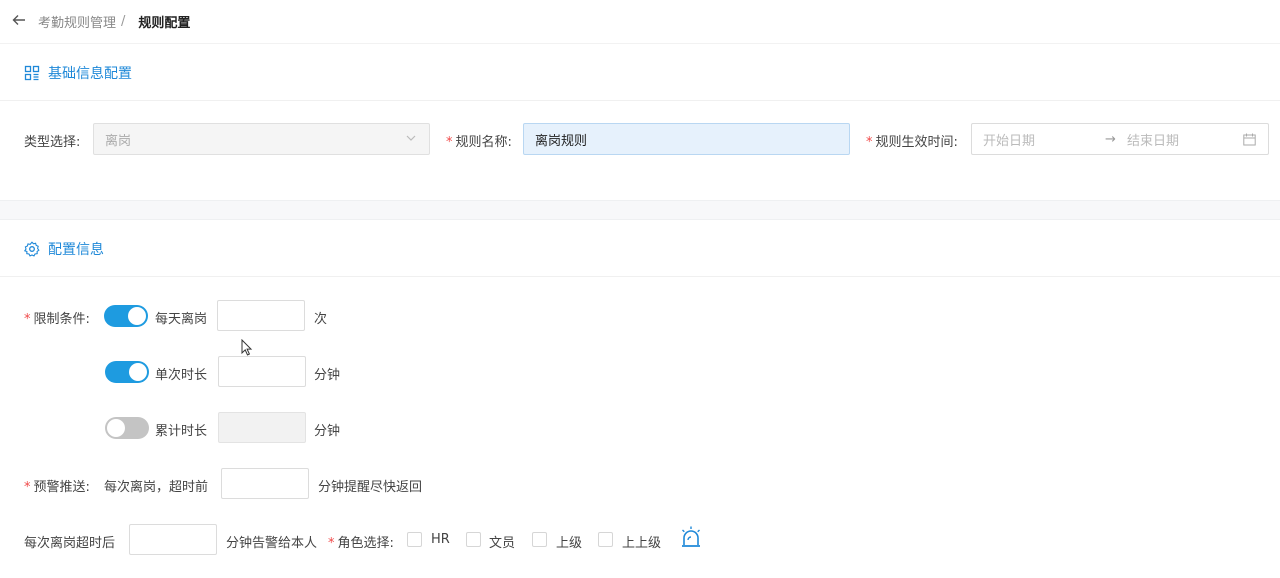 The width and height of the screenshot is (1280, 578). What do you see at coordinates (181, 319) in the screenshot?
I see `daily-leave-label: 每天离岗` at bounding box center [181, 319].